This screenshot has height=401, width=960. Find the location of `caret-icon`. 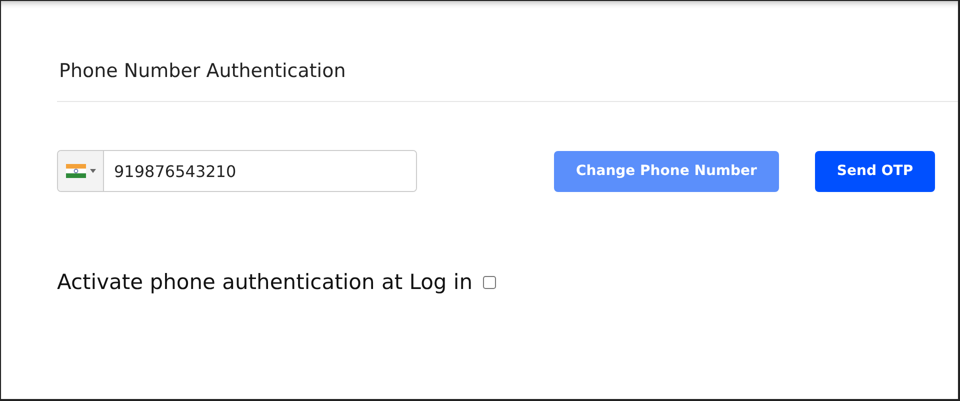

caret-icon is located at coordinates (93, 171).